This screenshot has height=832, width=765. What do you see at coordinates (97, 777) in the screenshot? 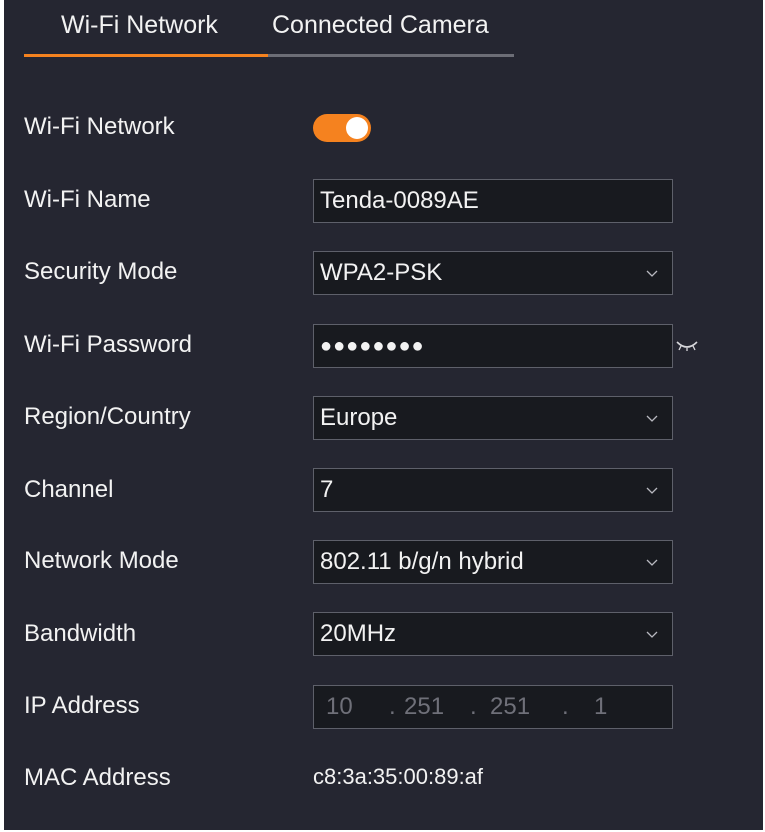
I see `mac-address-label: MAC Address` at bounding box center [97, 777].